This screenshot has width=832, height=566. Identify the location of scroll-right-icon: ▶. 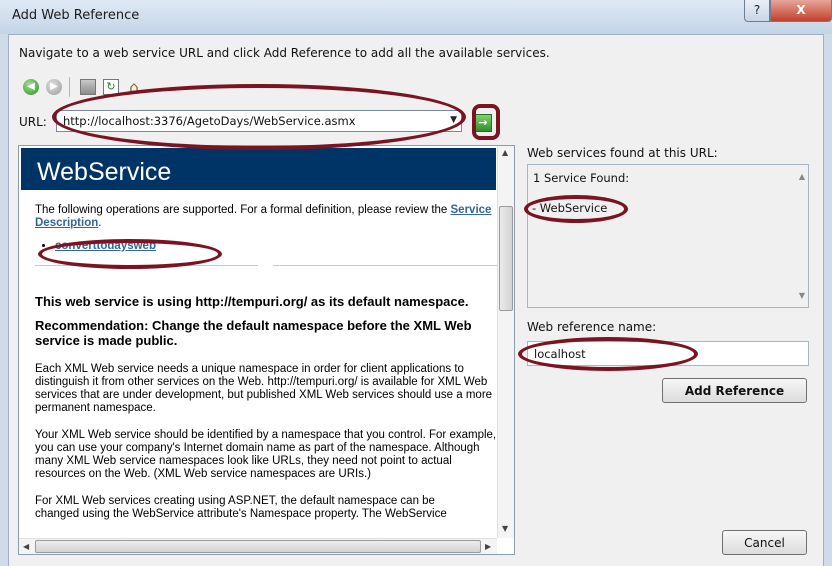
(488, 546).